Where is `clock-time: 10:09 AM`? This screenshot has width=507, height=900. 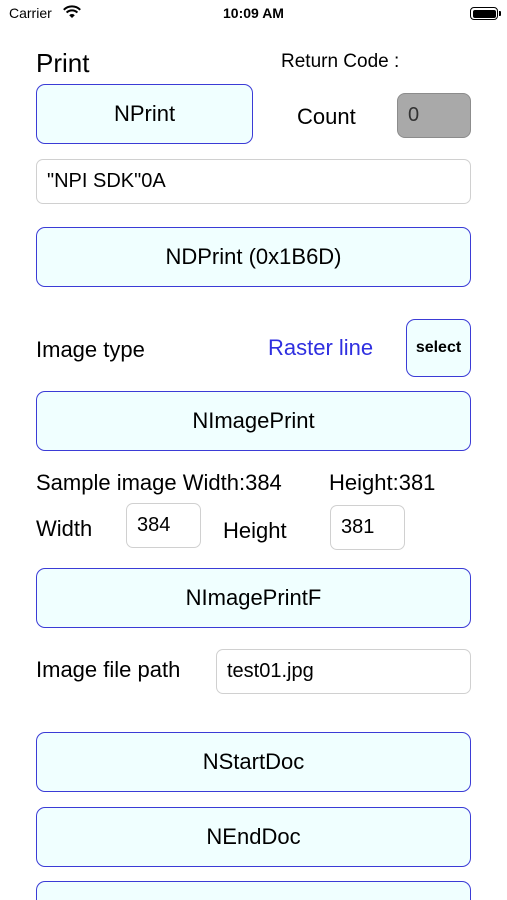 clock-time: 10:09 AM is located at coordinates (253, 13).